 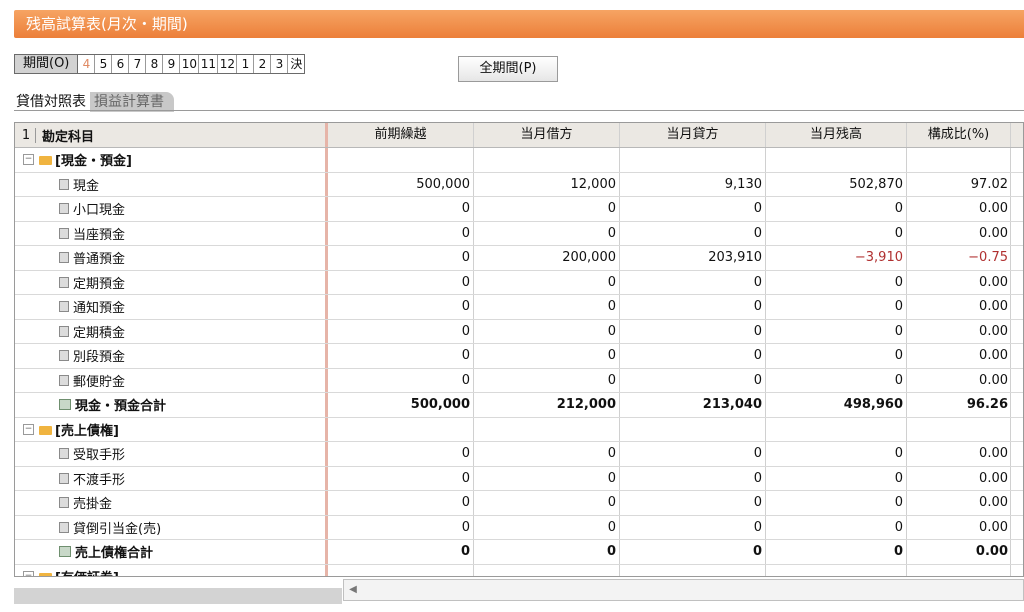 What do you see at coordinates (171, 209) in the screenshot?
I see `account-cell: 小口現金` at bounding box center [171, 209].